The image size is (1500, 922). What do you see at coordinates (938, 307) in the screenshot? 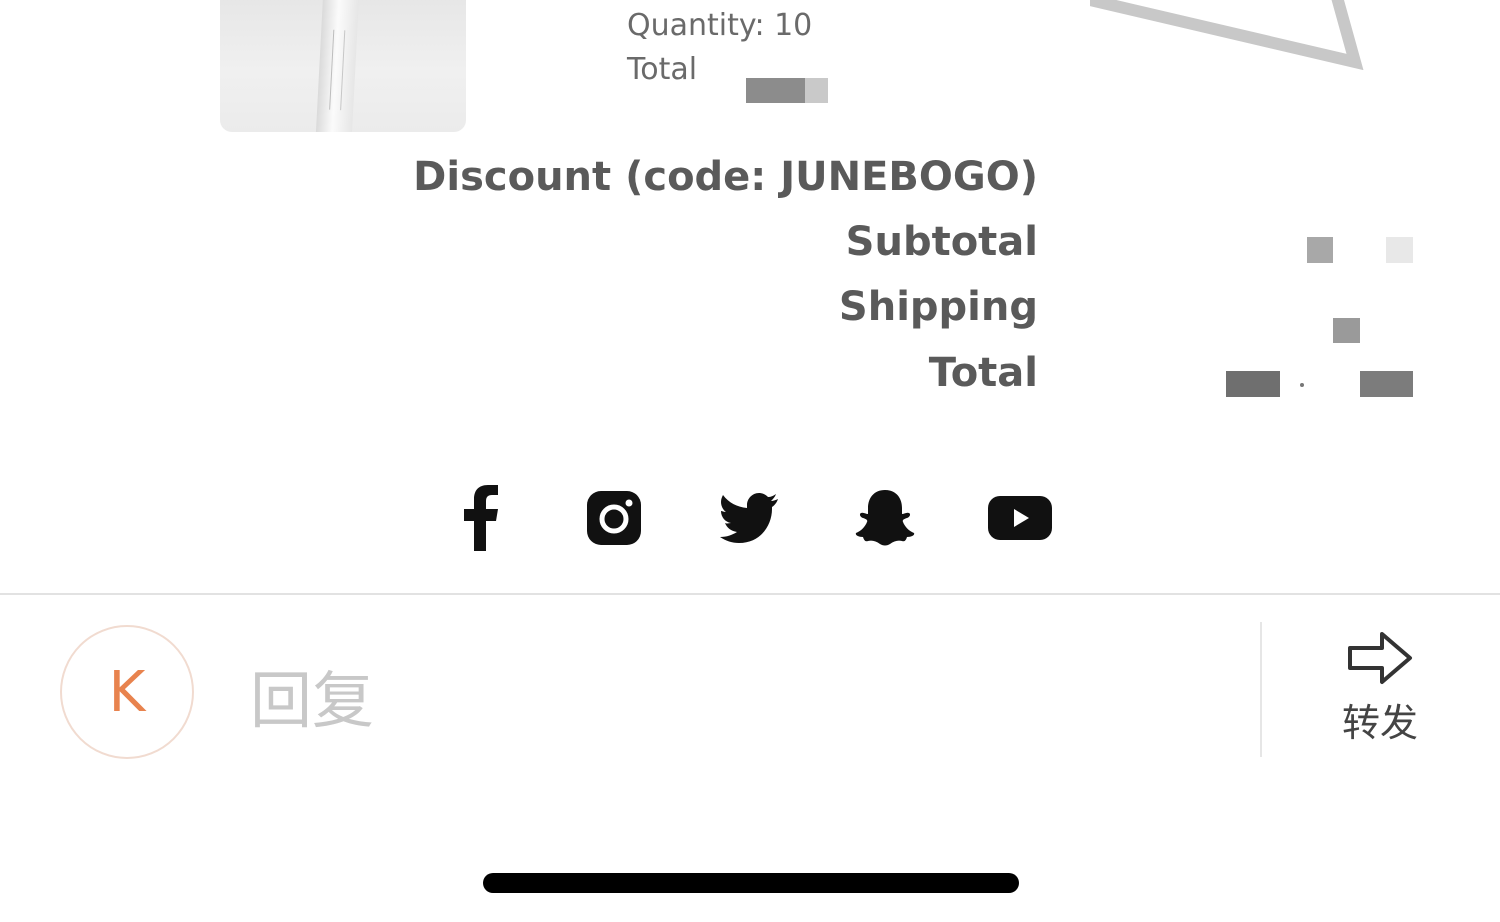
I see `shipping-label: Shipping` at bounding box center [938, 307].